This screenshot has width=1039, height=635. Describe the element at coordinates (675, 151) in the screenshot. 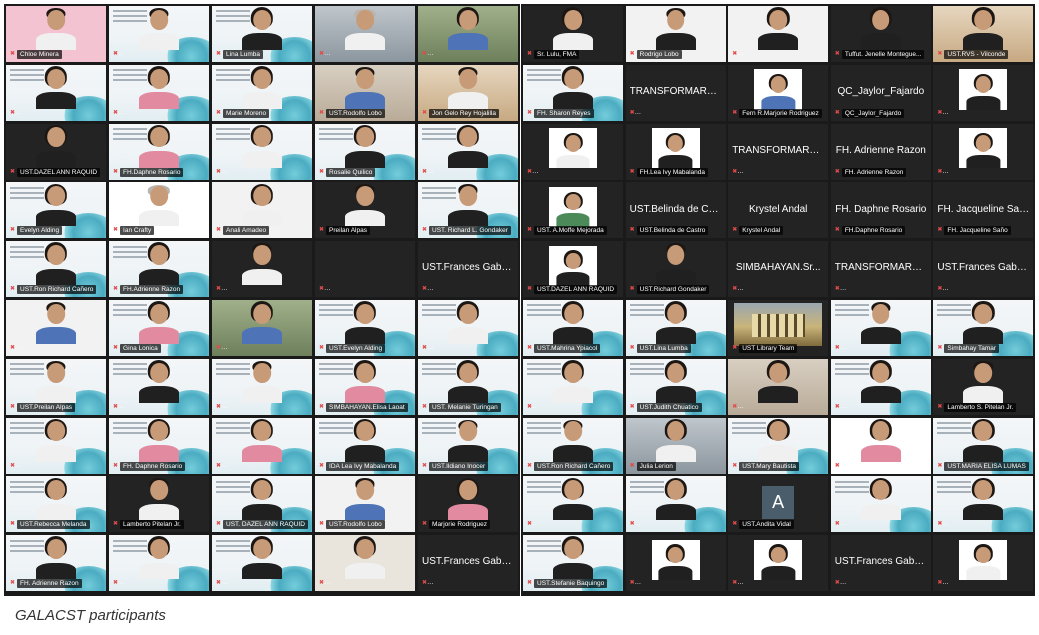

I see `participant-video-tile: ✖ FH.Lea Ivy Mabalanda` at that location.